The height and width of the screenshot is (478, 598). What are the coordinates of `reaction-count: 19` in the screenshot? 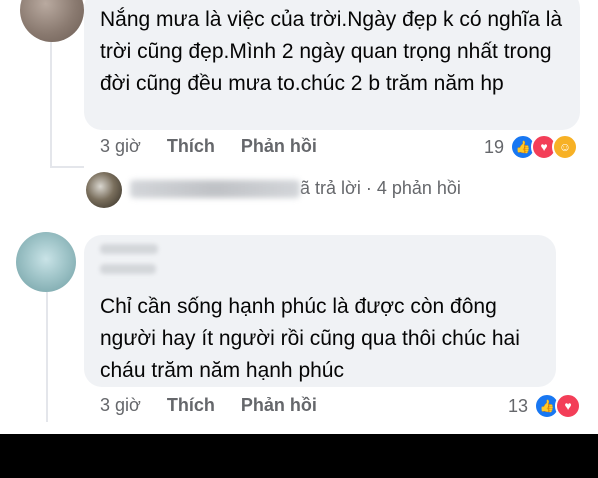 It's located at (494, 146).